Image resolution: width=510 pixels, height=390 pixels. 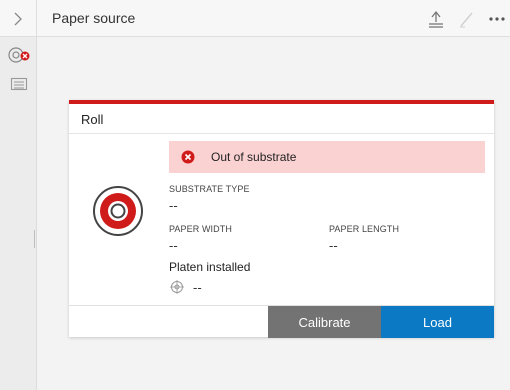 I want to click on pen-icon, so click(x=466, y=20).